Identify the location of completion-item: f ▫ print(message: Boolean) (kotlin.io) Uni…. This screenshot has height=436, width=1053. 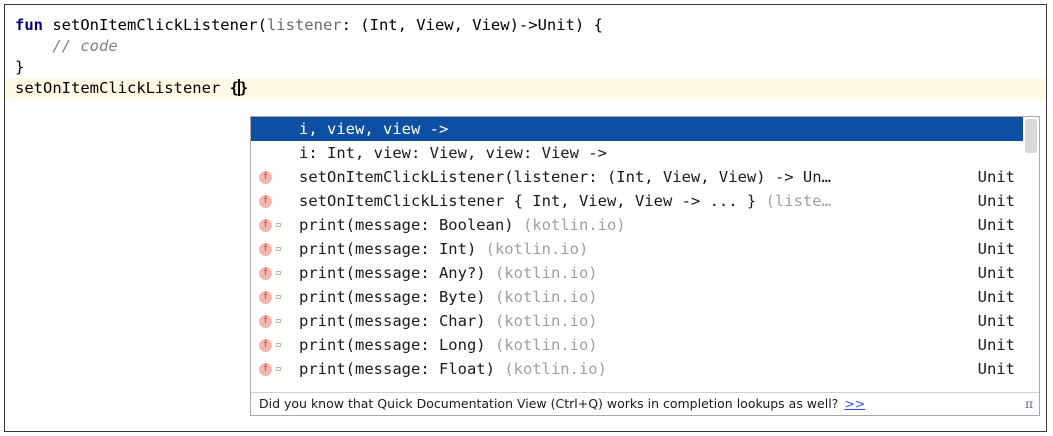
(645, 225).